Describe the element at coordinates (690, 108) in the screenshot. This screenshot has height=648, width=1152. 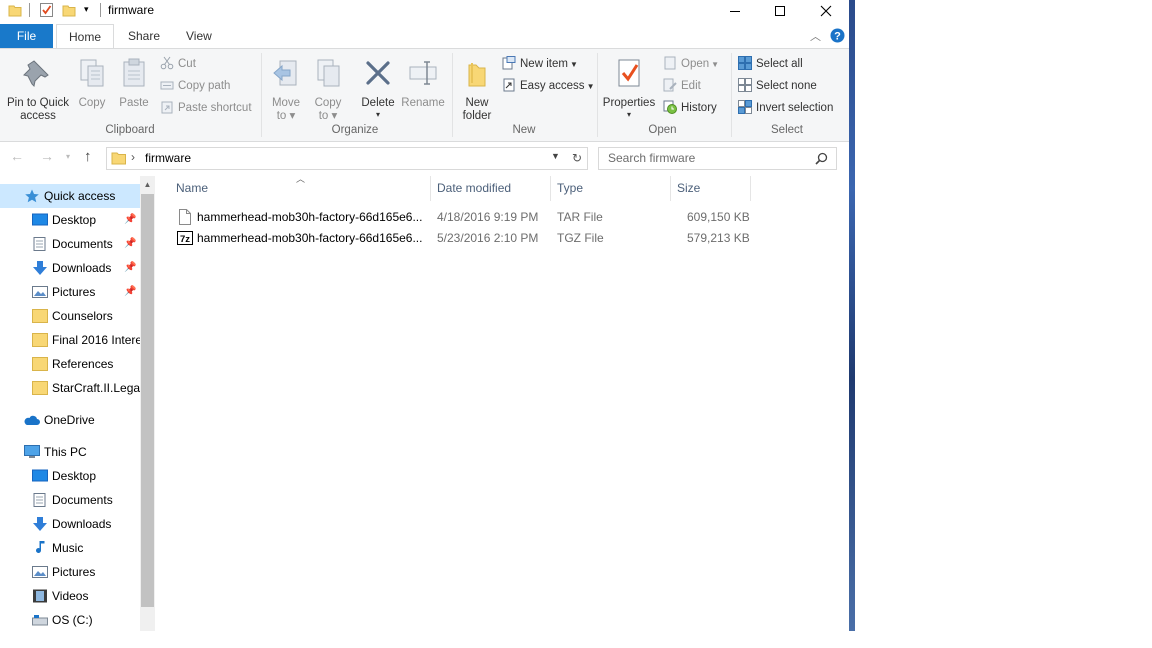
I see `history-button: History` at that location.